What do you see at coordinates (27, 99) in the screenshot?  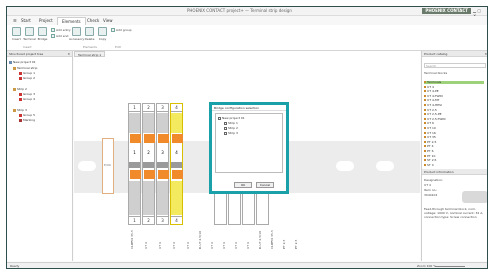 I see `tree-item-group-4: Group 4` at bounding box center [27, 99].